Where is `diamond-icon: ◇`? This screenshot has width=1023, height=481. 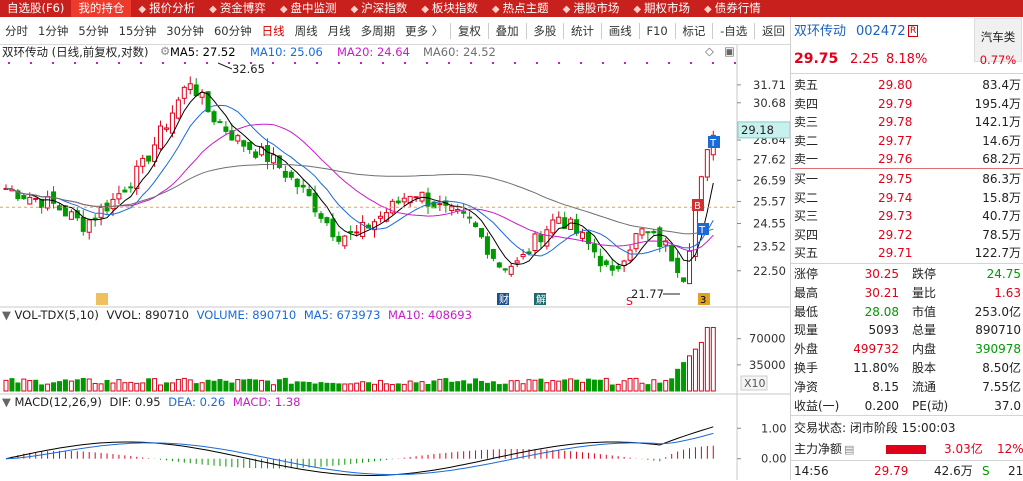
diamond-icon: ◇ is located at coordinates (709, 51).